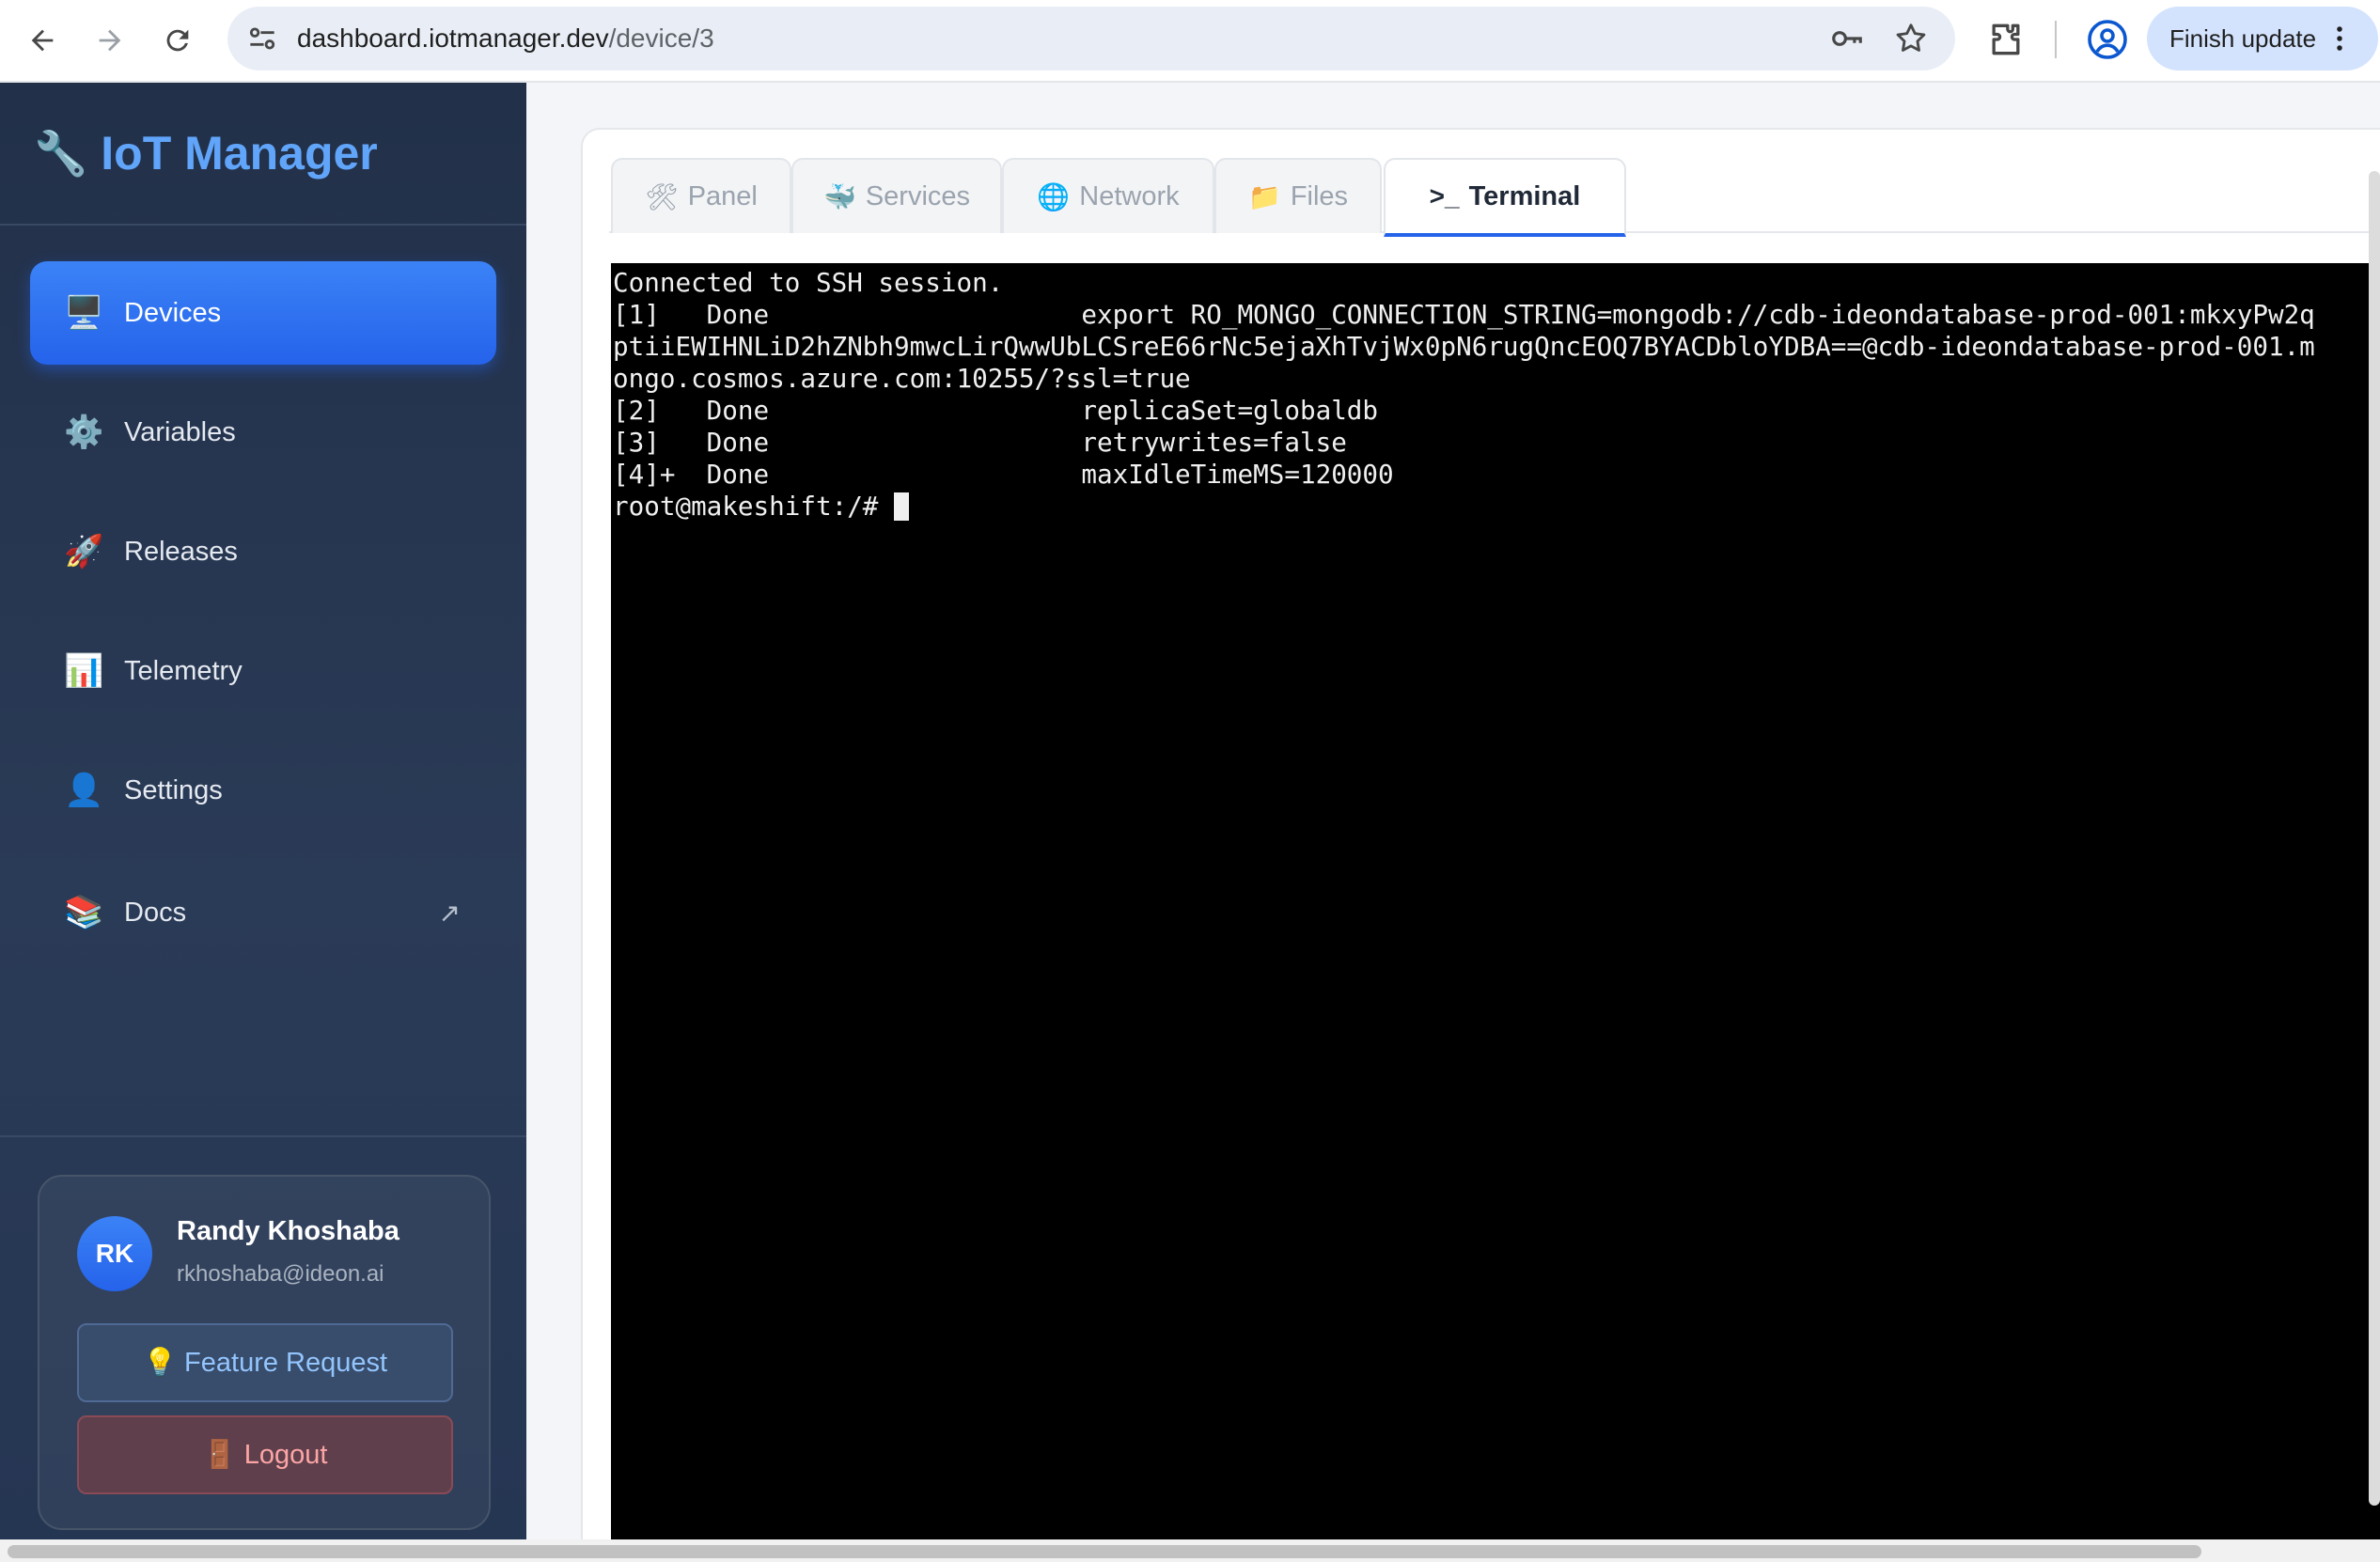 Image resolution: width=2380 pixels, height=1562 pixels. Describe the element at coordinates (219, 1455) in the screenshot. I see `door-icon: 🚪` at that location.